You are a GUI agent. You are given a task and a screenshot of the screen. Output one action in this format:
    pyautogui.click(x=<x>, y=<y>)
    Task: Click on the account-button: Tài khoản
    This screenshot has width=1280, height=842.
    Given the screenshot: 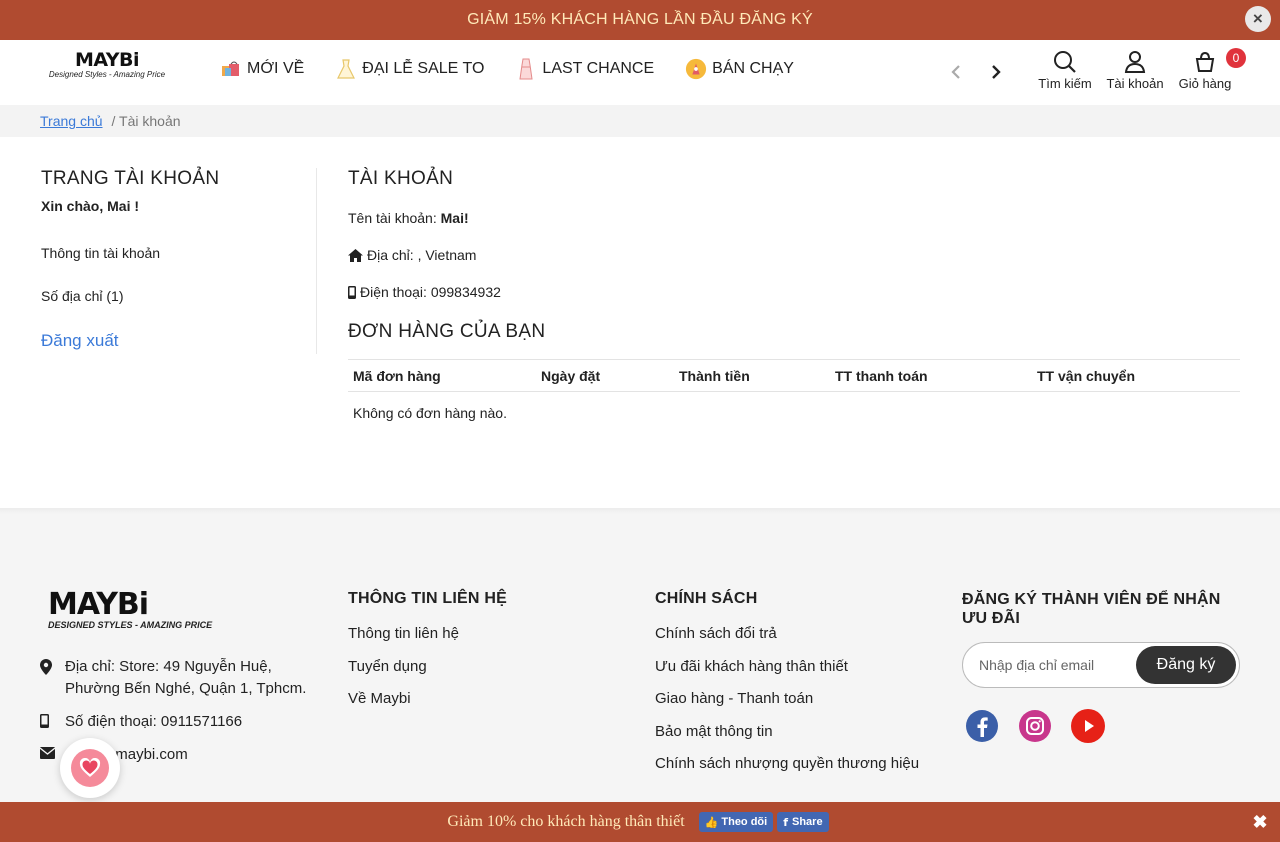 What is the action you would take?
    pyautogui.click(x=1135, y=70)
    